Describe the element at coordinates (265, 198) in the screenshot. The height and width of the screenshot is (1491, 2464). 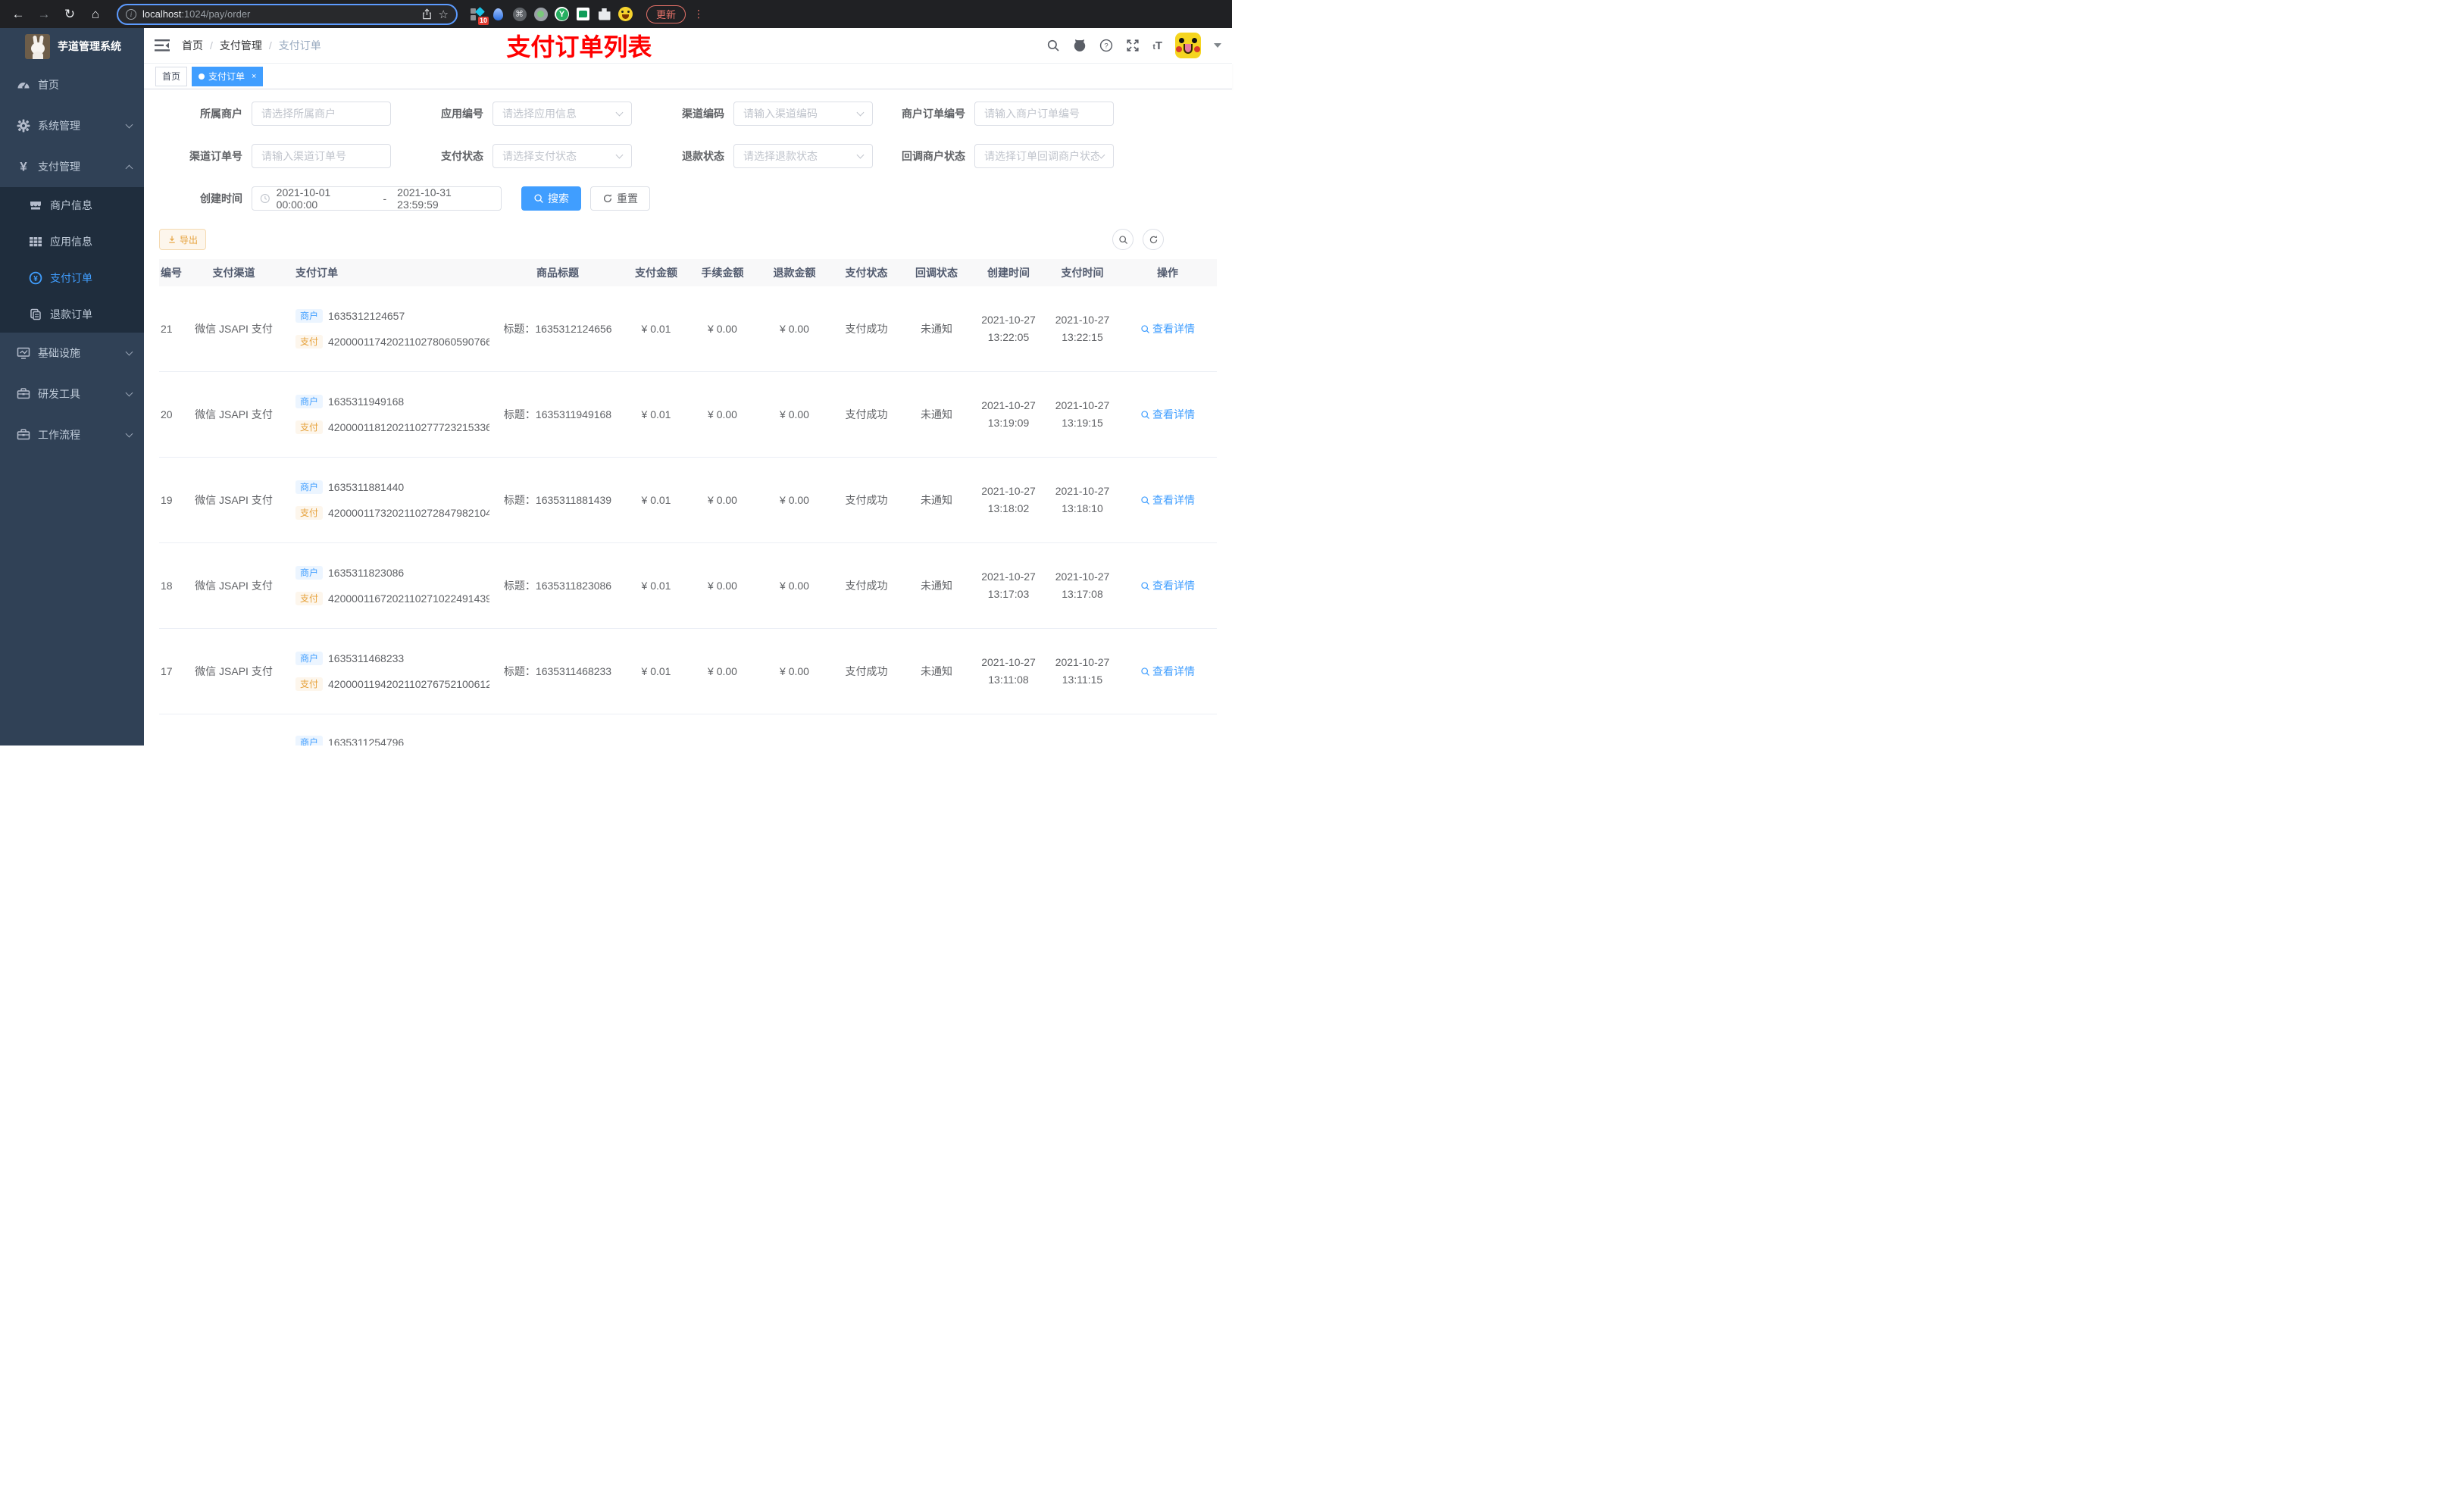
I see `clock-icon` at that location.